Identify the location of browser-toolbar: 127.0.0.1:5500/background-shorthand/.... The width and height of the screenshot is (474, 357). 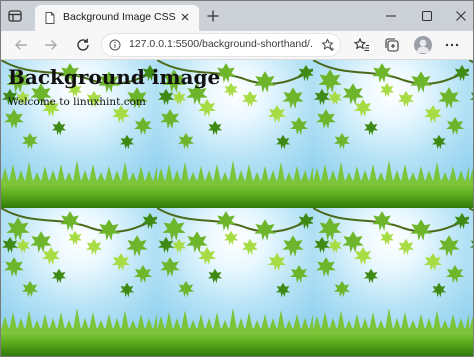
(237, 45).